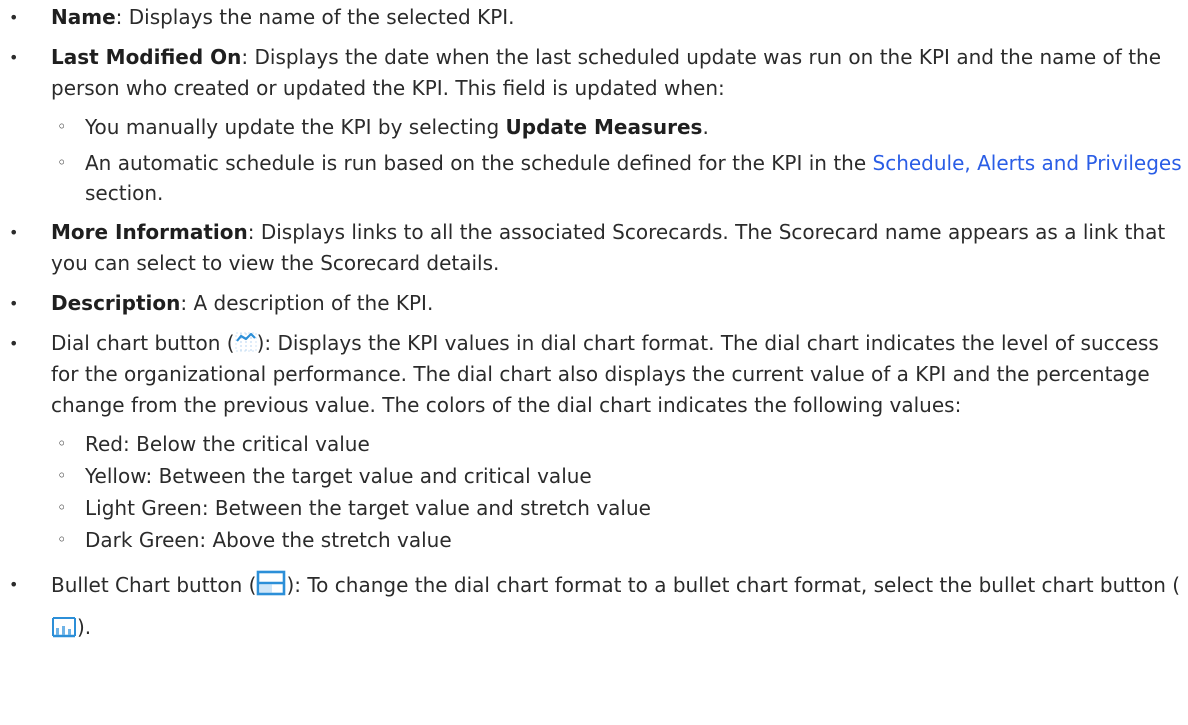 The width and height of the screenshot is (1188, 725). Describe the element at coordinates (143, 343) in the screenshot. I see `dial-chart-lead: Dial chart button (` at that location.